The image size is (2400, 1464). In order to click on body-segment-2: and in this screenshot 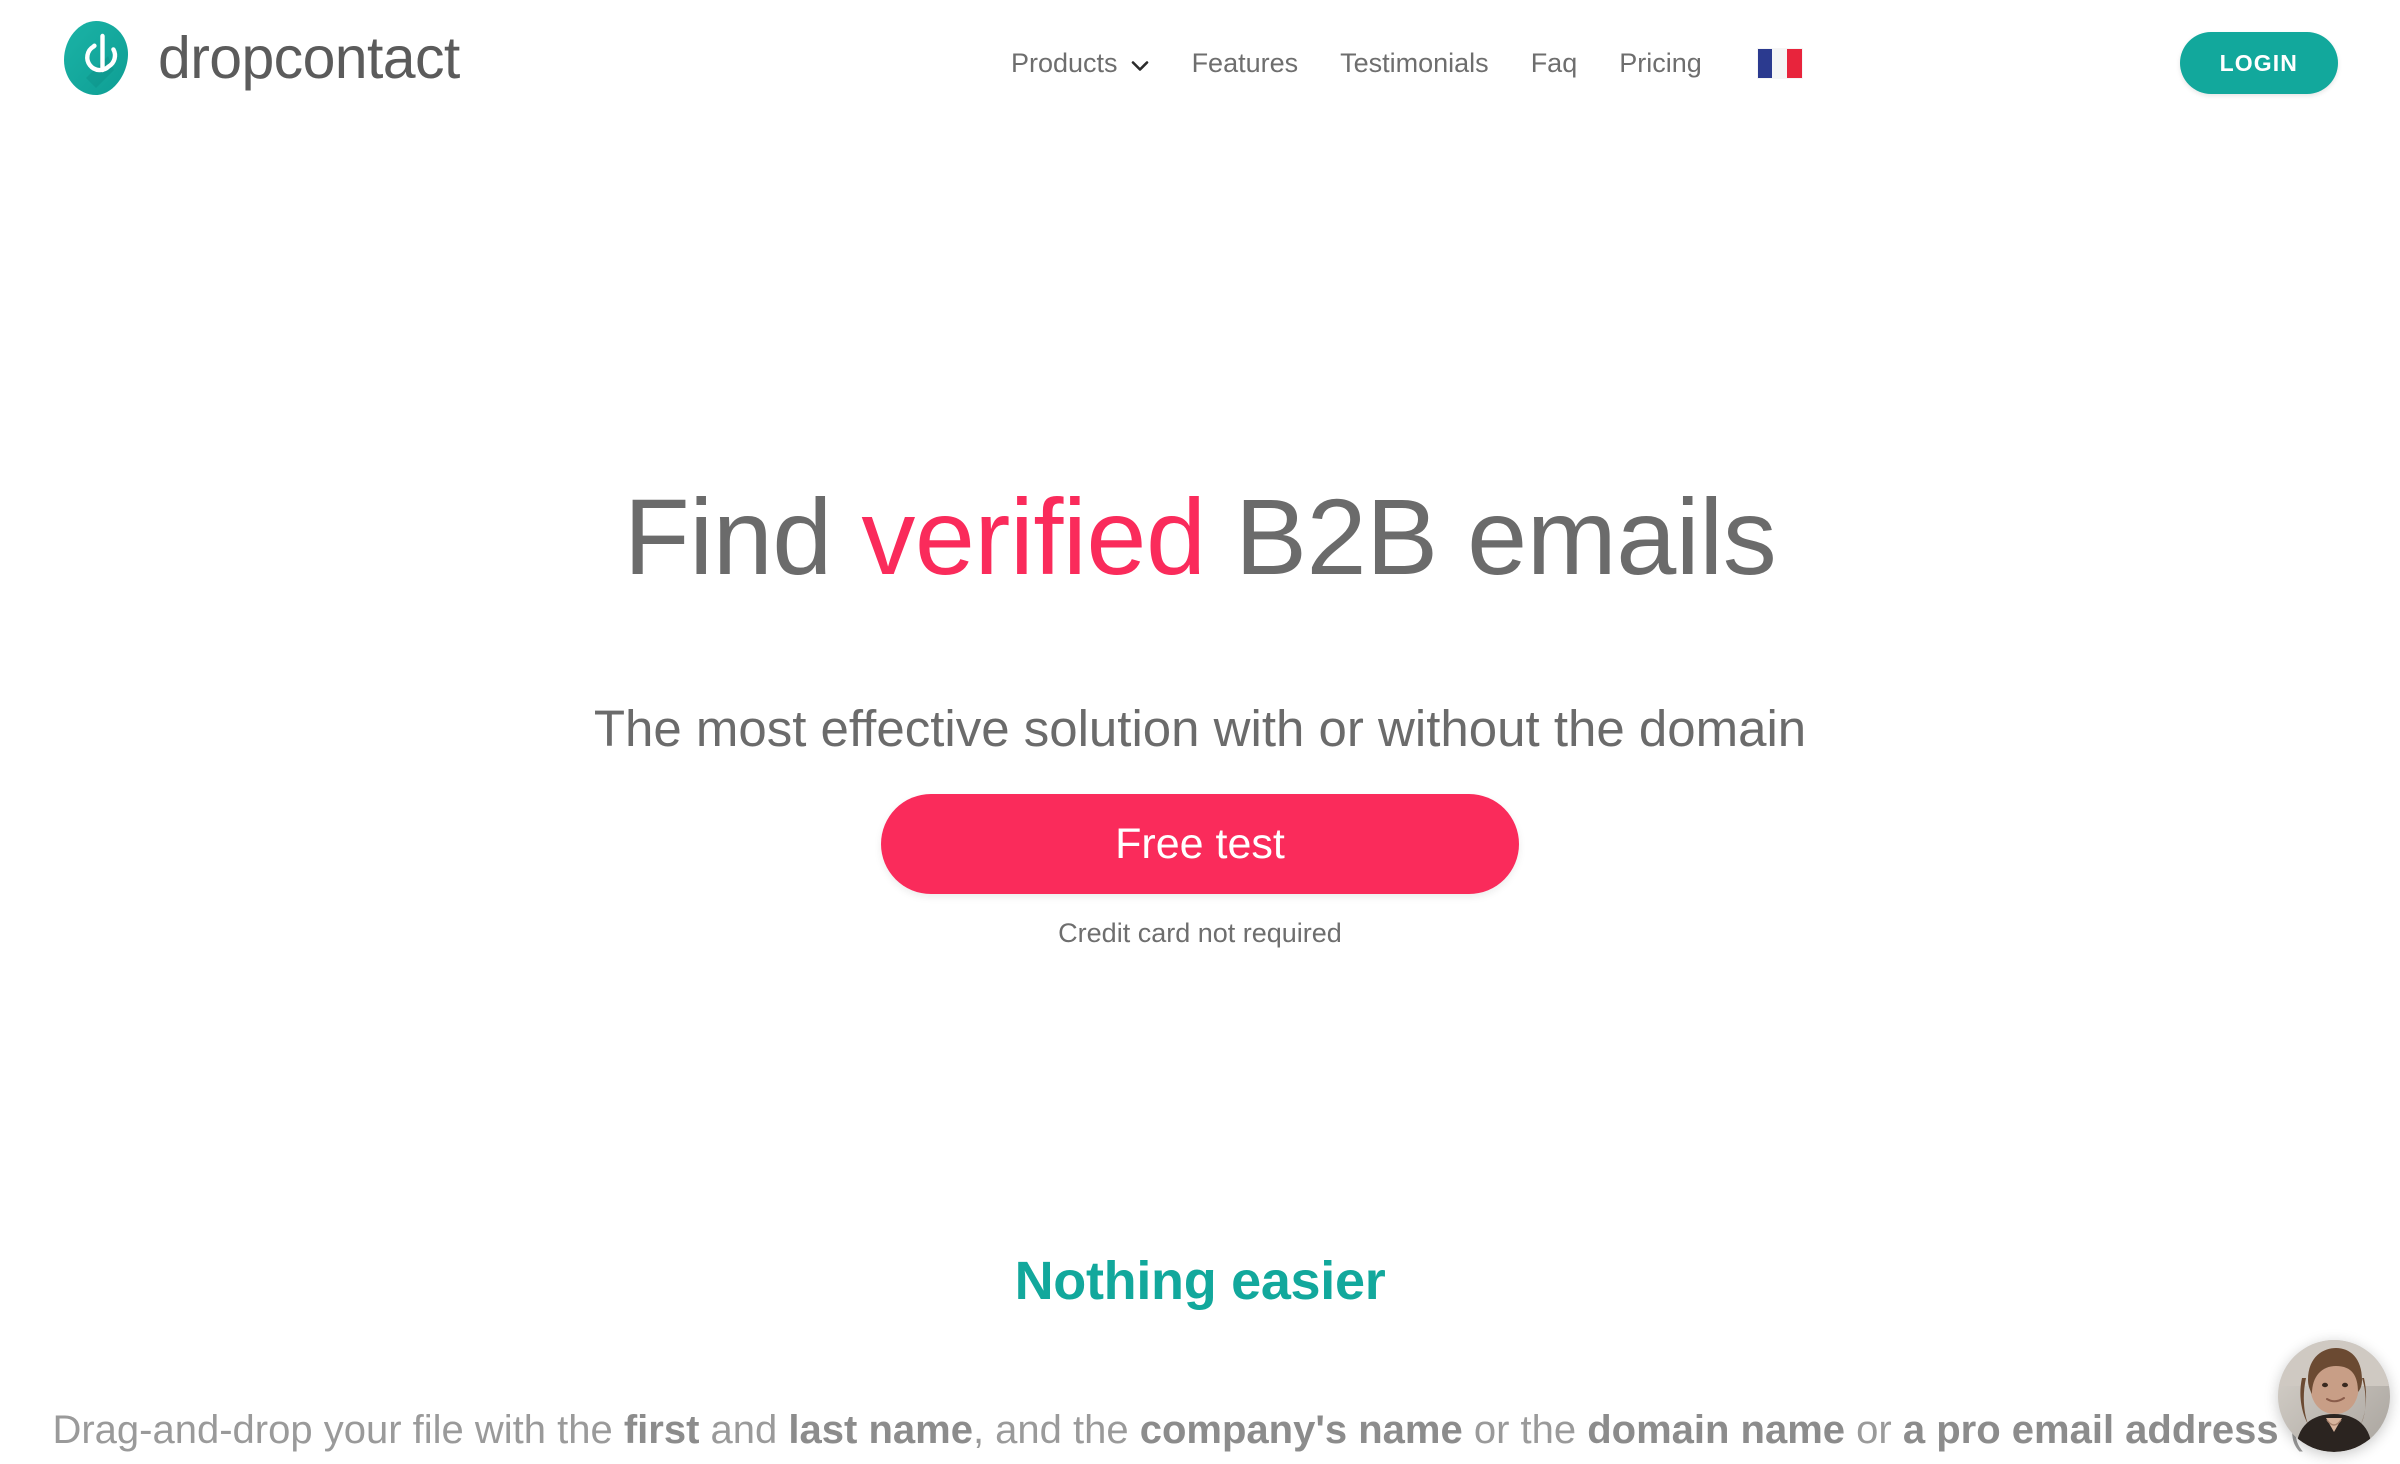, I will do `click(744, 1430)`.